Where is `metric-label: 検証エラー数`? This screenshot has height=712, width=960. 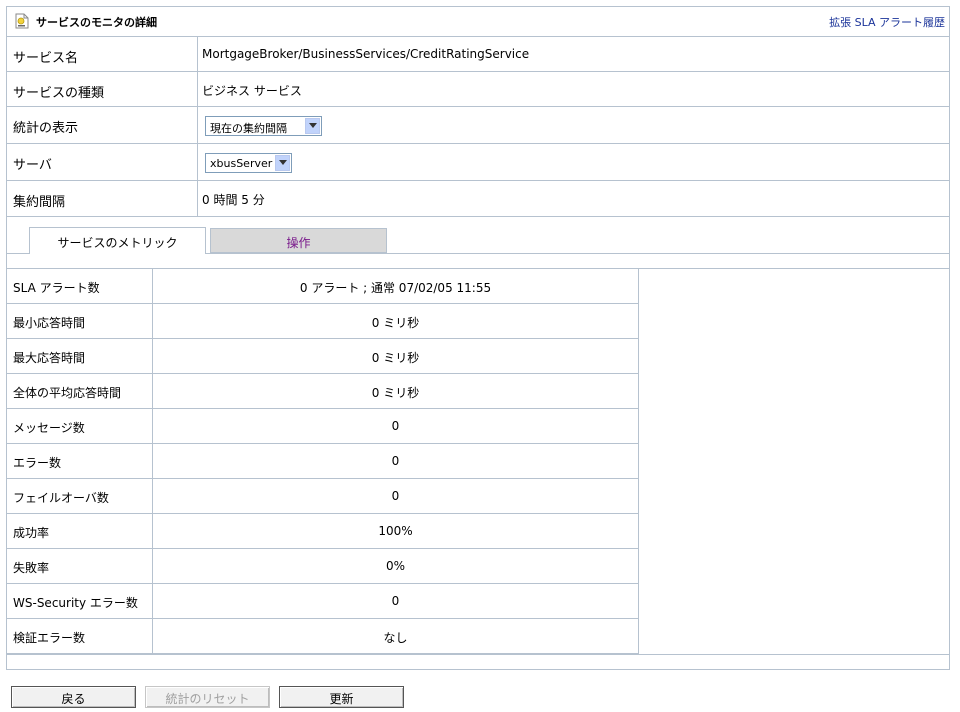
metric-label: 検証エラー数 is located at coordinates (49, 638).